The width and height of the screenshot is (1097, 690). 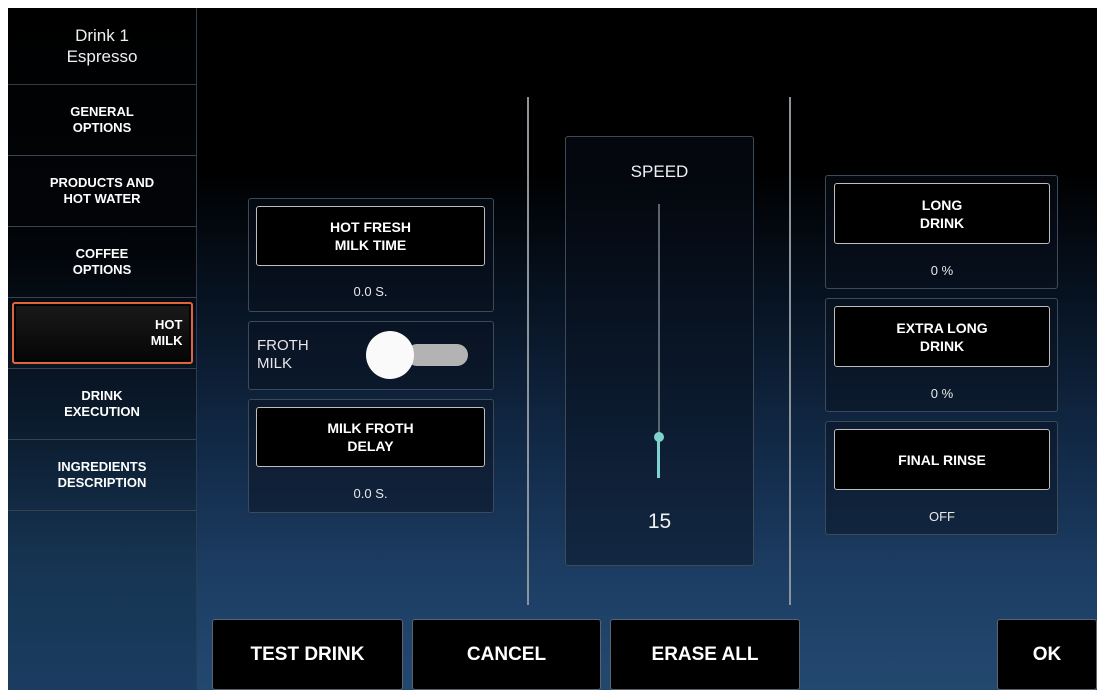 I want to click on sidebar-item-hot-milk-wrapper: HOT MILK, so click(x=102, y=333).